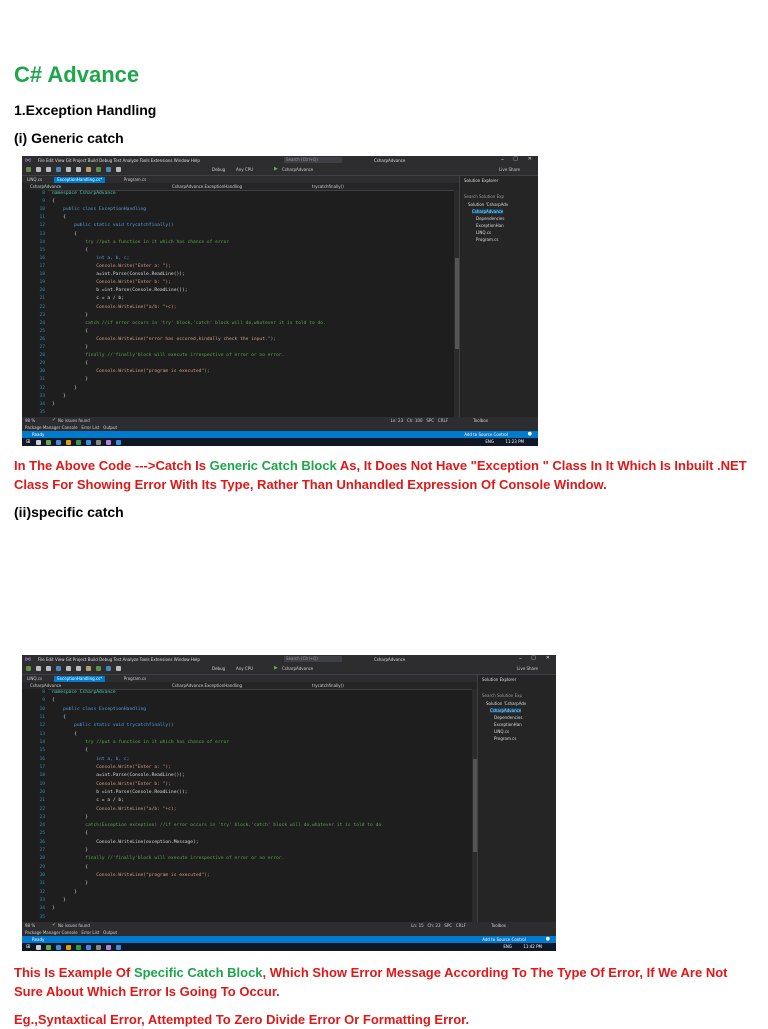 The image size is (768, 1029). I want to click on status-ready: Ready, so click(38, 434).